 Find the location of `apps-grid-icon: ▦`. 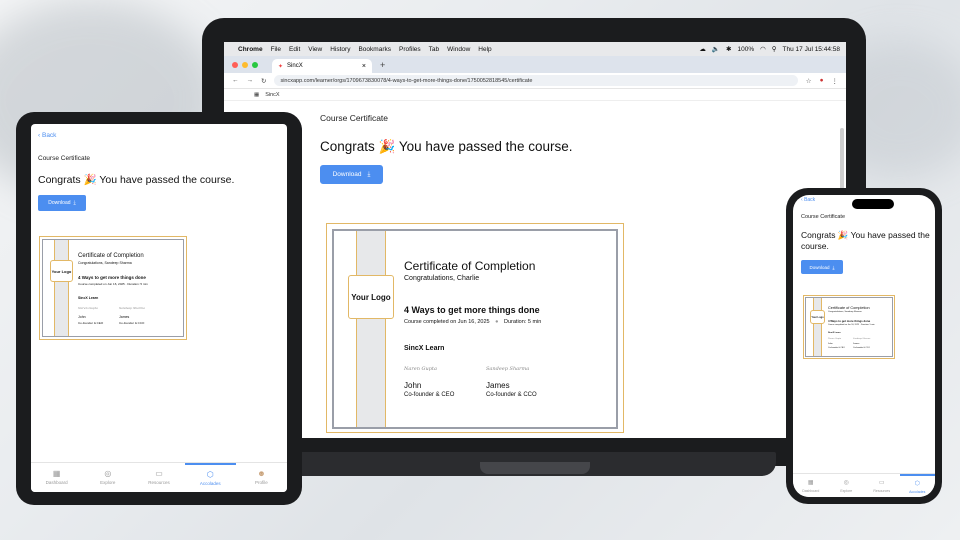

apps-grid-icon: ▦ is located at coordinates (256, 95).